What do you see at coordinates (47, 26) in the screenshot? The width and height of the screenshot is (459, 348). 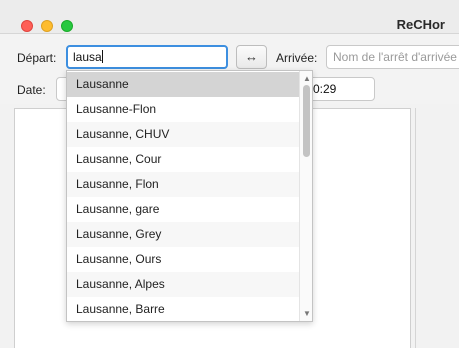 I see `minimize-window-button` at bounding box center [47, 26].